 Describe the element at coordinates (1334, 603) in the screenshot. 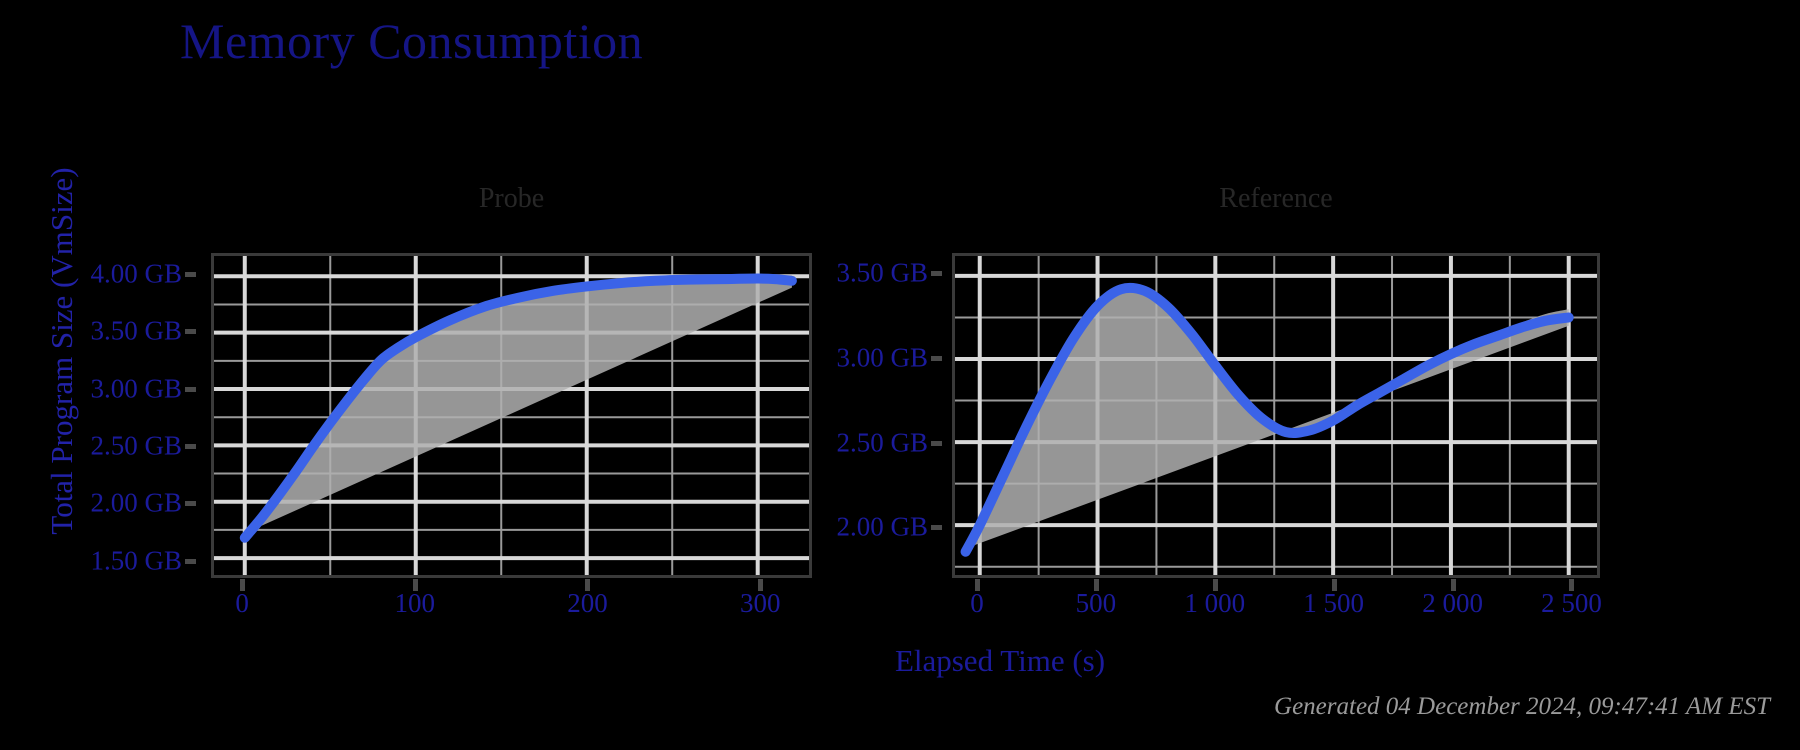

I see `x-tick-label: 1 500` at that location.